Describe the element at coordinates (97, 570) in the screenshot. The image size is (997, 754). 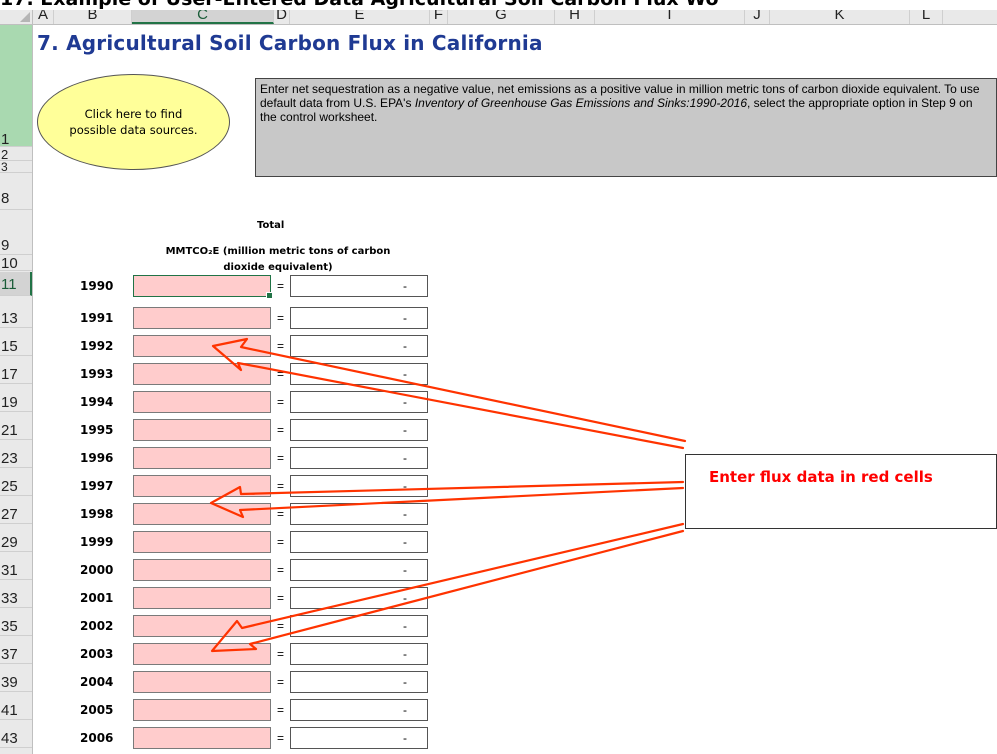
I see `year-label: 2000` at that location.